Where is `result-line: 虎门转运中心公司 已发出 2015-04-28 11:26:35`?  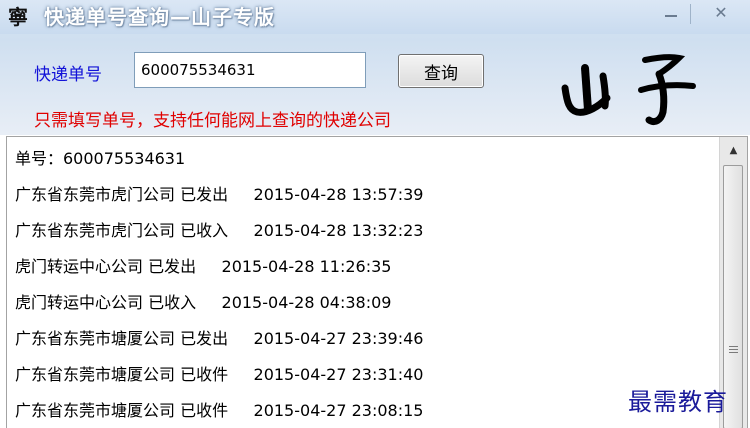 result-line: 虎门转运中心公司 已发出 2015-04-28 11:26:35 is located at coordinates (203, 266).